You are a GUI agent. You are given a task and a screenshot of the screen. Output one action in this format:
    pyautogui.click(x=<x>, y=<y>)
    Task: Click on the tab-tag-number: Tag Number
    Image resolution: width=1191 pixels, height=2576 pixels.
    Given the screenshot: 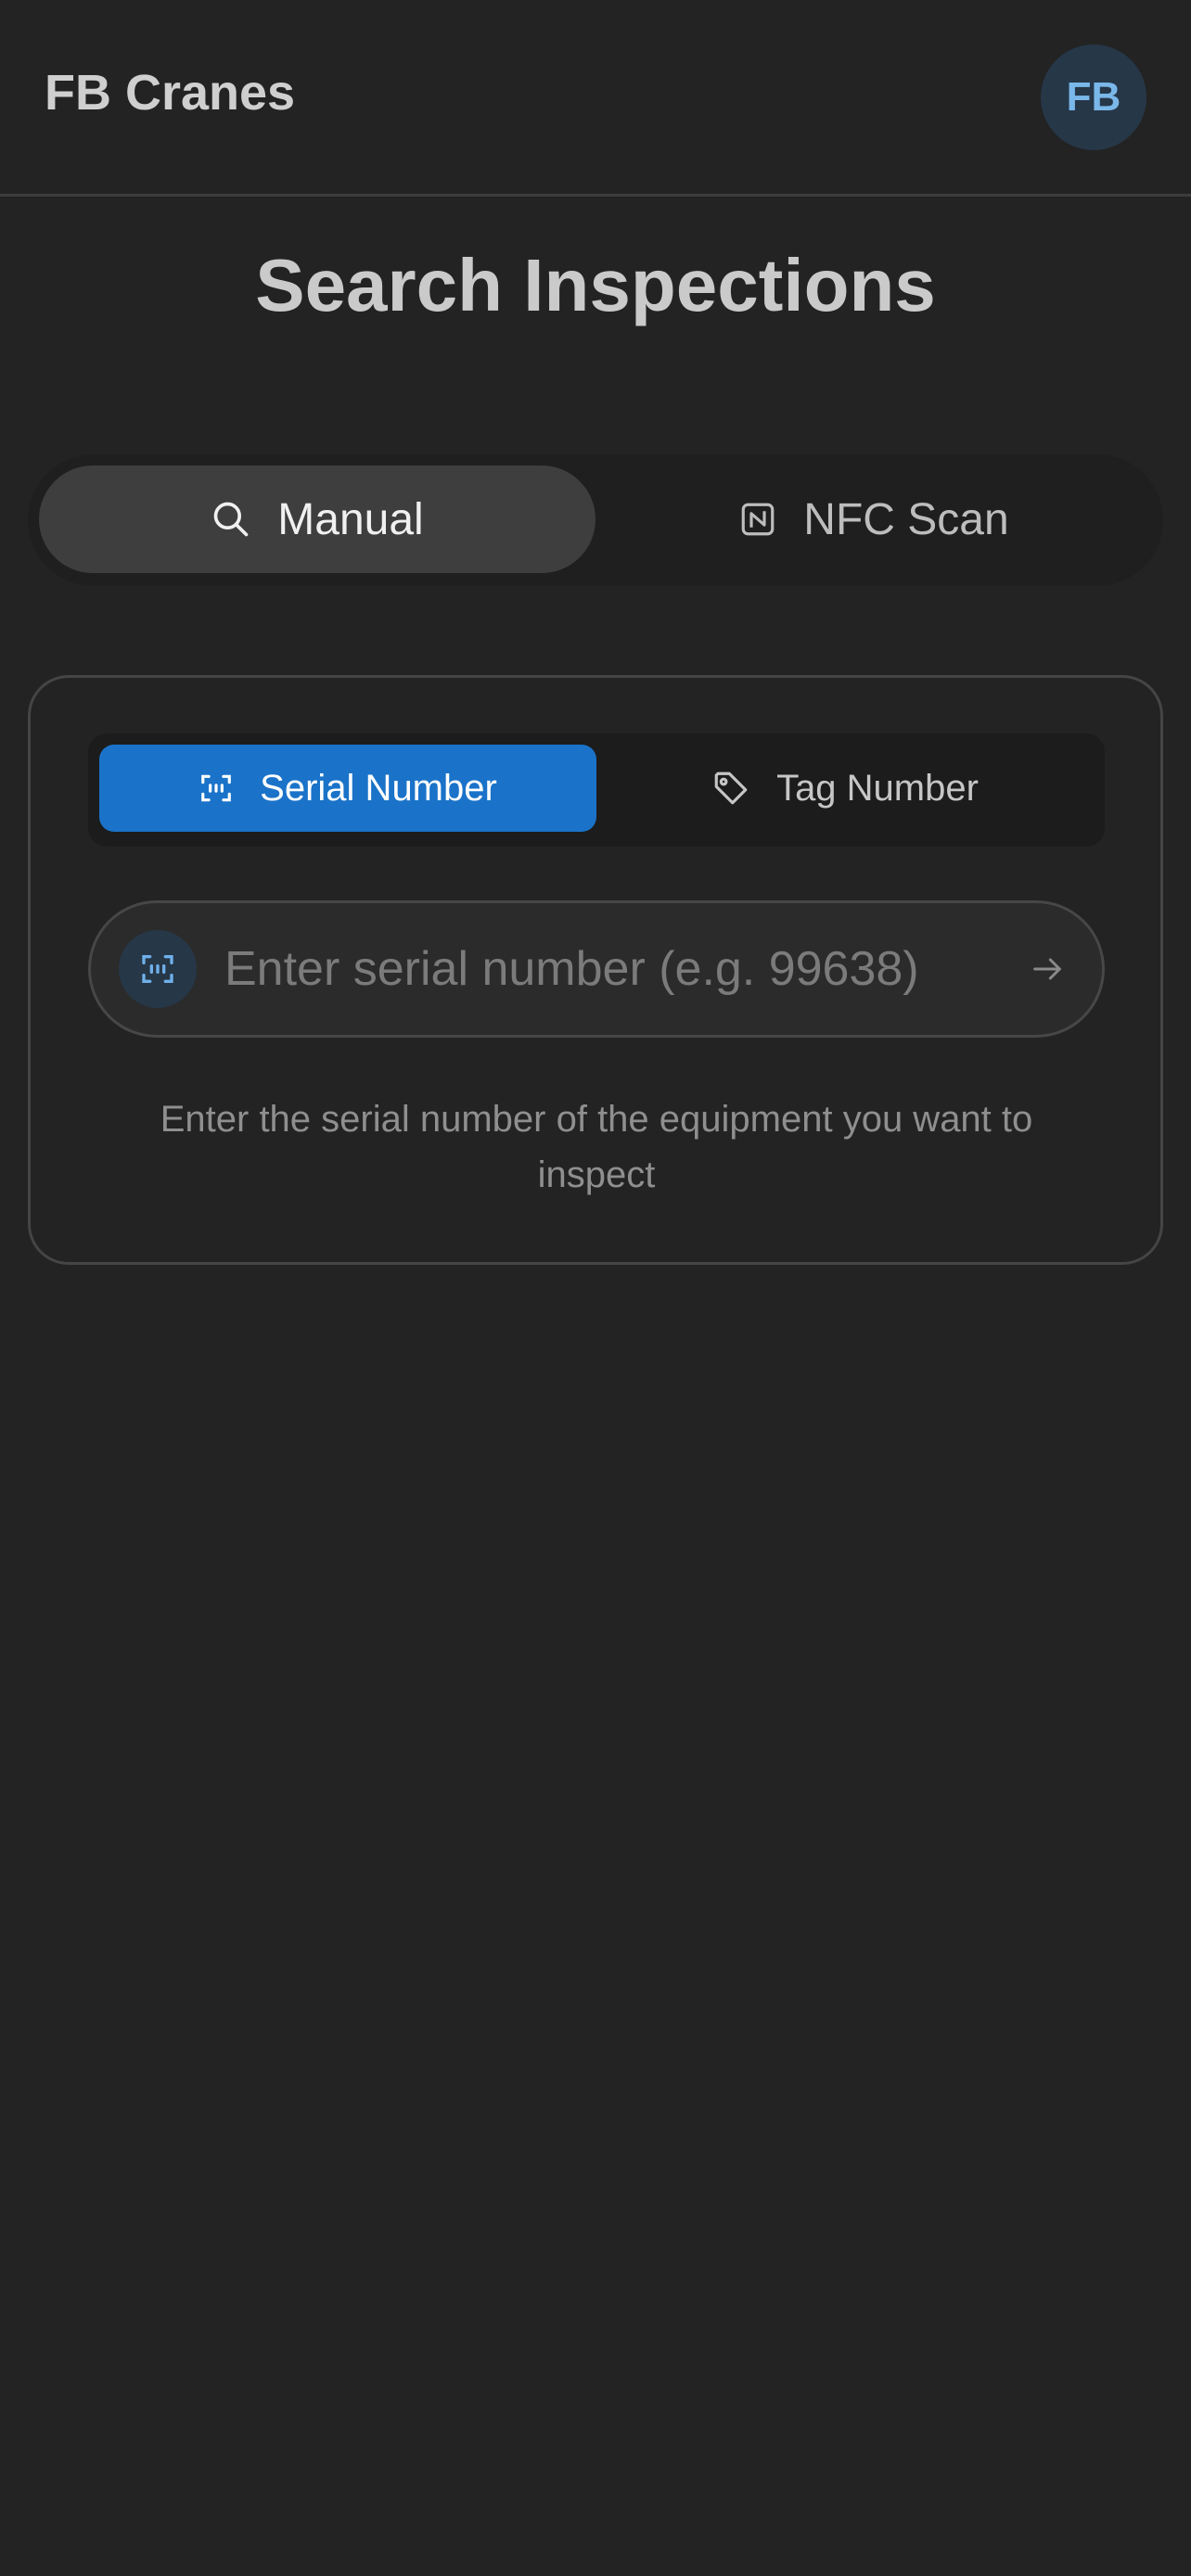 What is the action you would take?
    pyautogui.click(x=845, y=789)
    